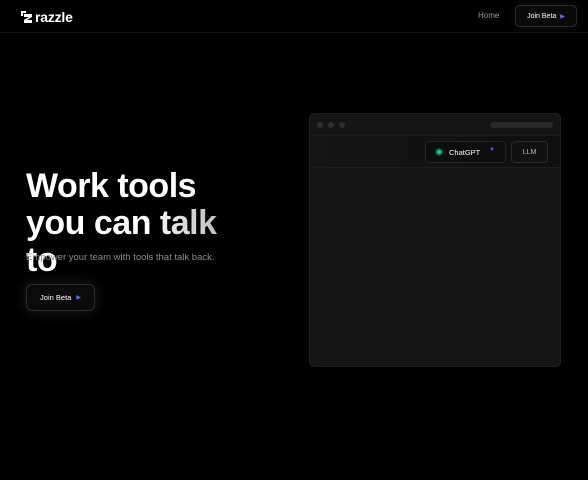 This screenshot has height=480, width=588. Describe the element at coordinates (435, 125) in the screenshot. I see `window-titlebar` at that location.